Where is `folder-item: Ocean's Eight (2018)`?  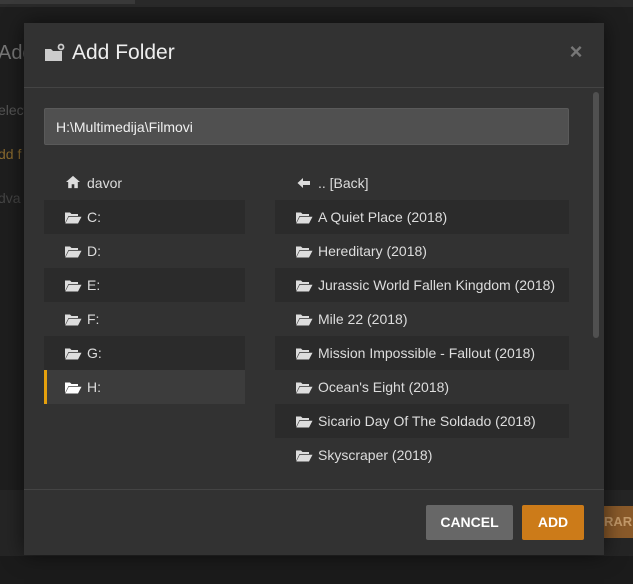
folder-item: Ocean's Eight (2018) is located at coordinates (422, 387).